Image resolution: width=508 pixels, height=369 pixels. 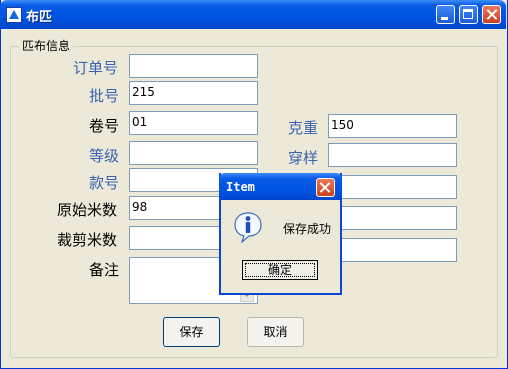 I want to click on batch-no-label: 批号, so click(x=104, y=96).